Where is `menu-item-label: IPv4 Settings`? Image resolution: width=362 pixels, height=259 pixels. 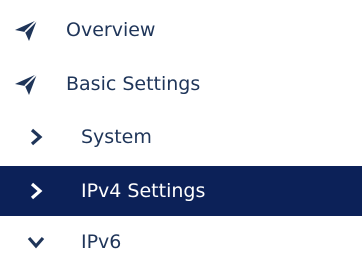
menu-item-label: IPv4 Settings is located at coordinates (143, 191).